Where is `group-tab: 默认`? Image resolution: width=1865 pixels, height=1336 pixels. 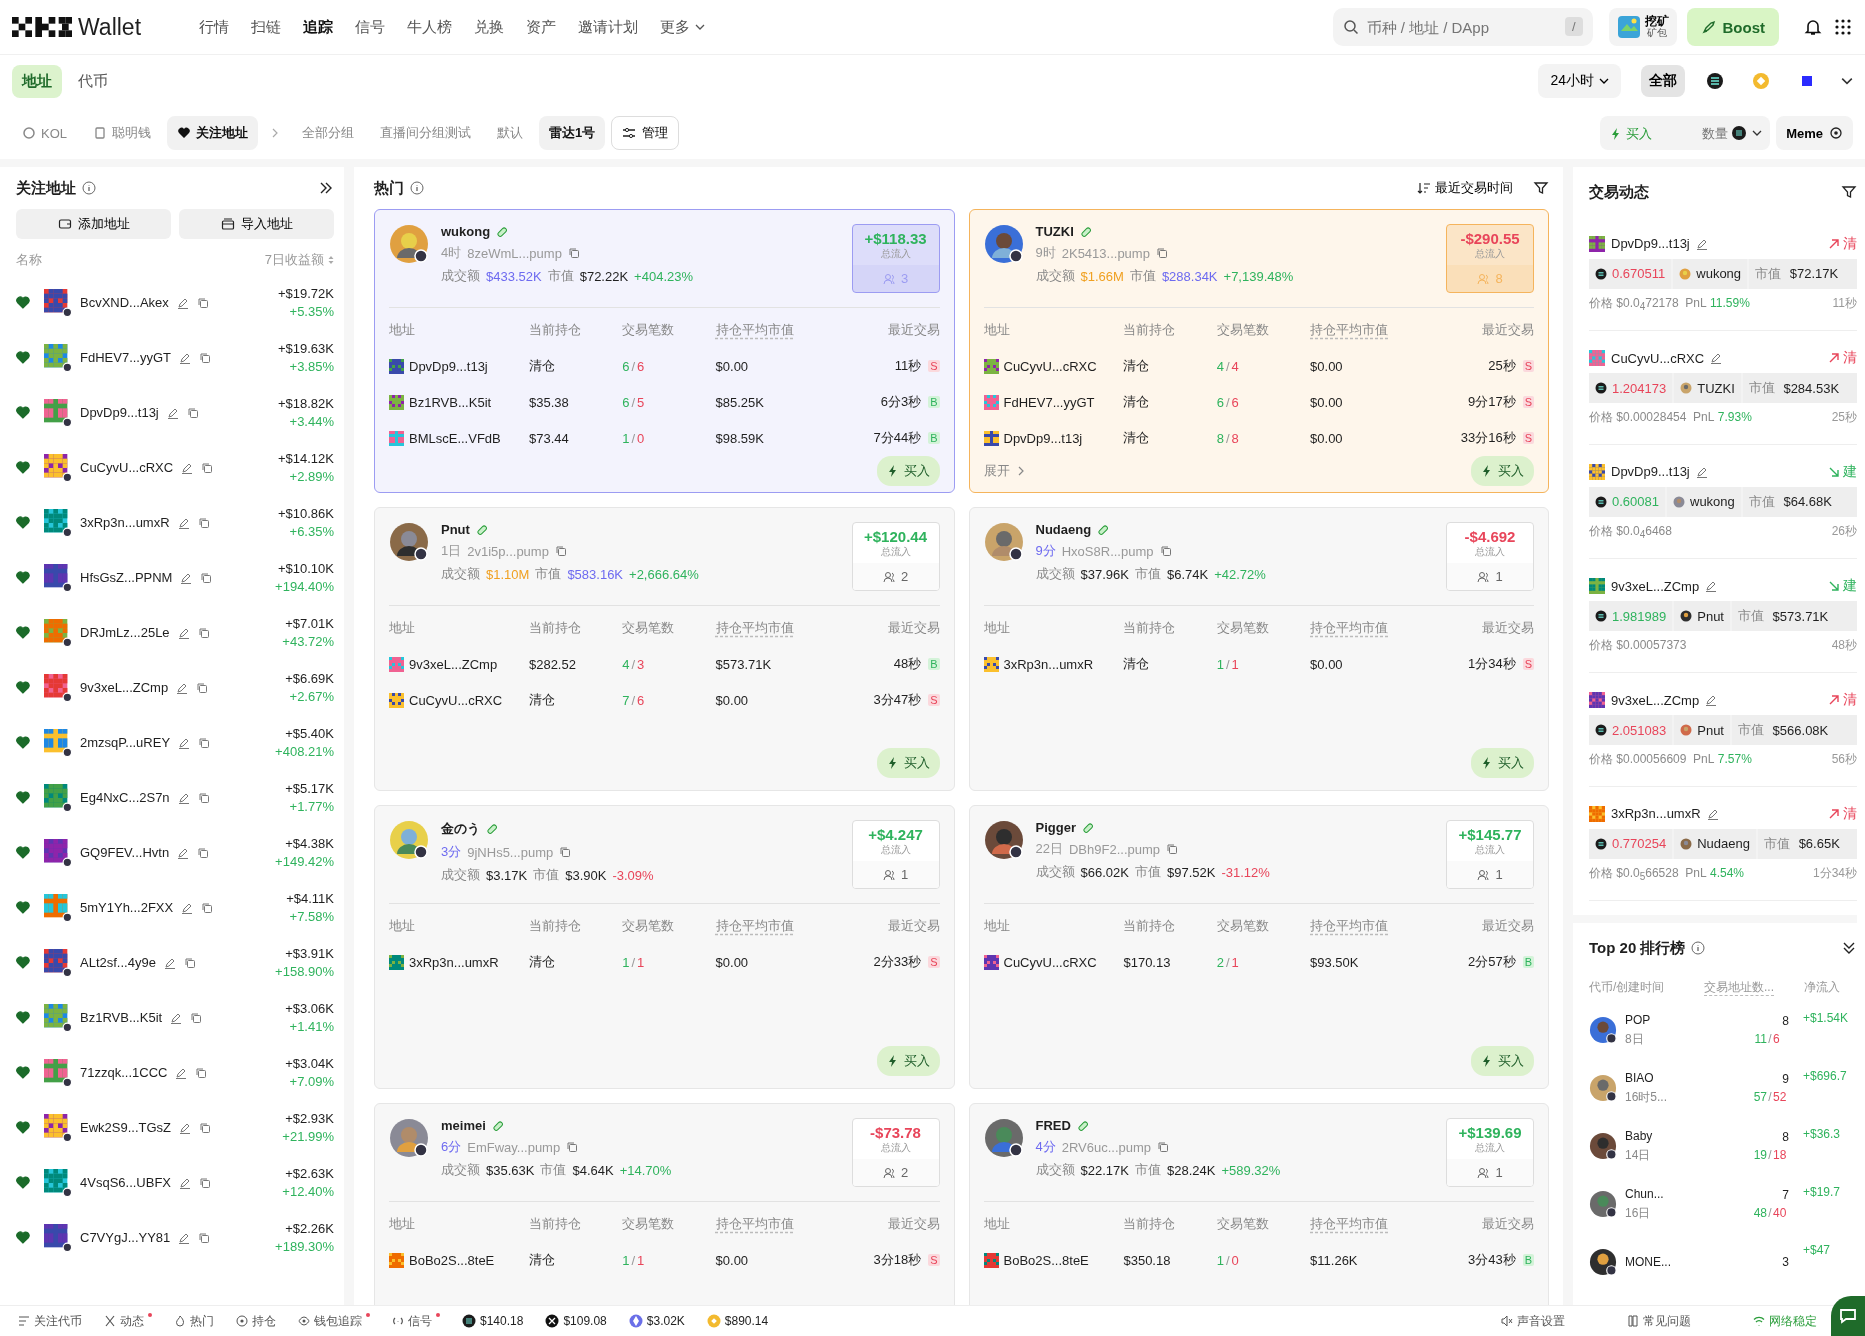
group-tab: 默认 is located at coordinates (510, 133).